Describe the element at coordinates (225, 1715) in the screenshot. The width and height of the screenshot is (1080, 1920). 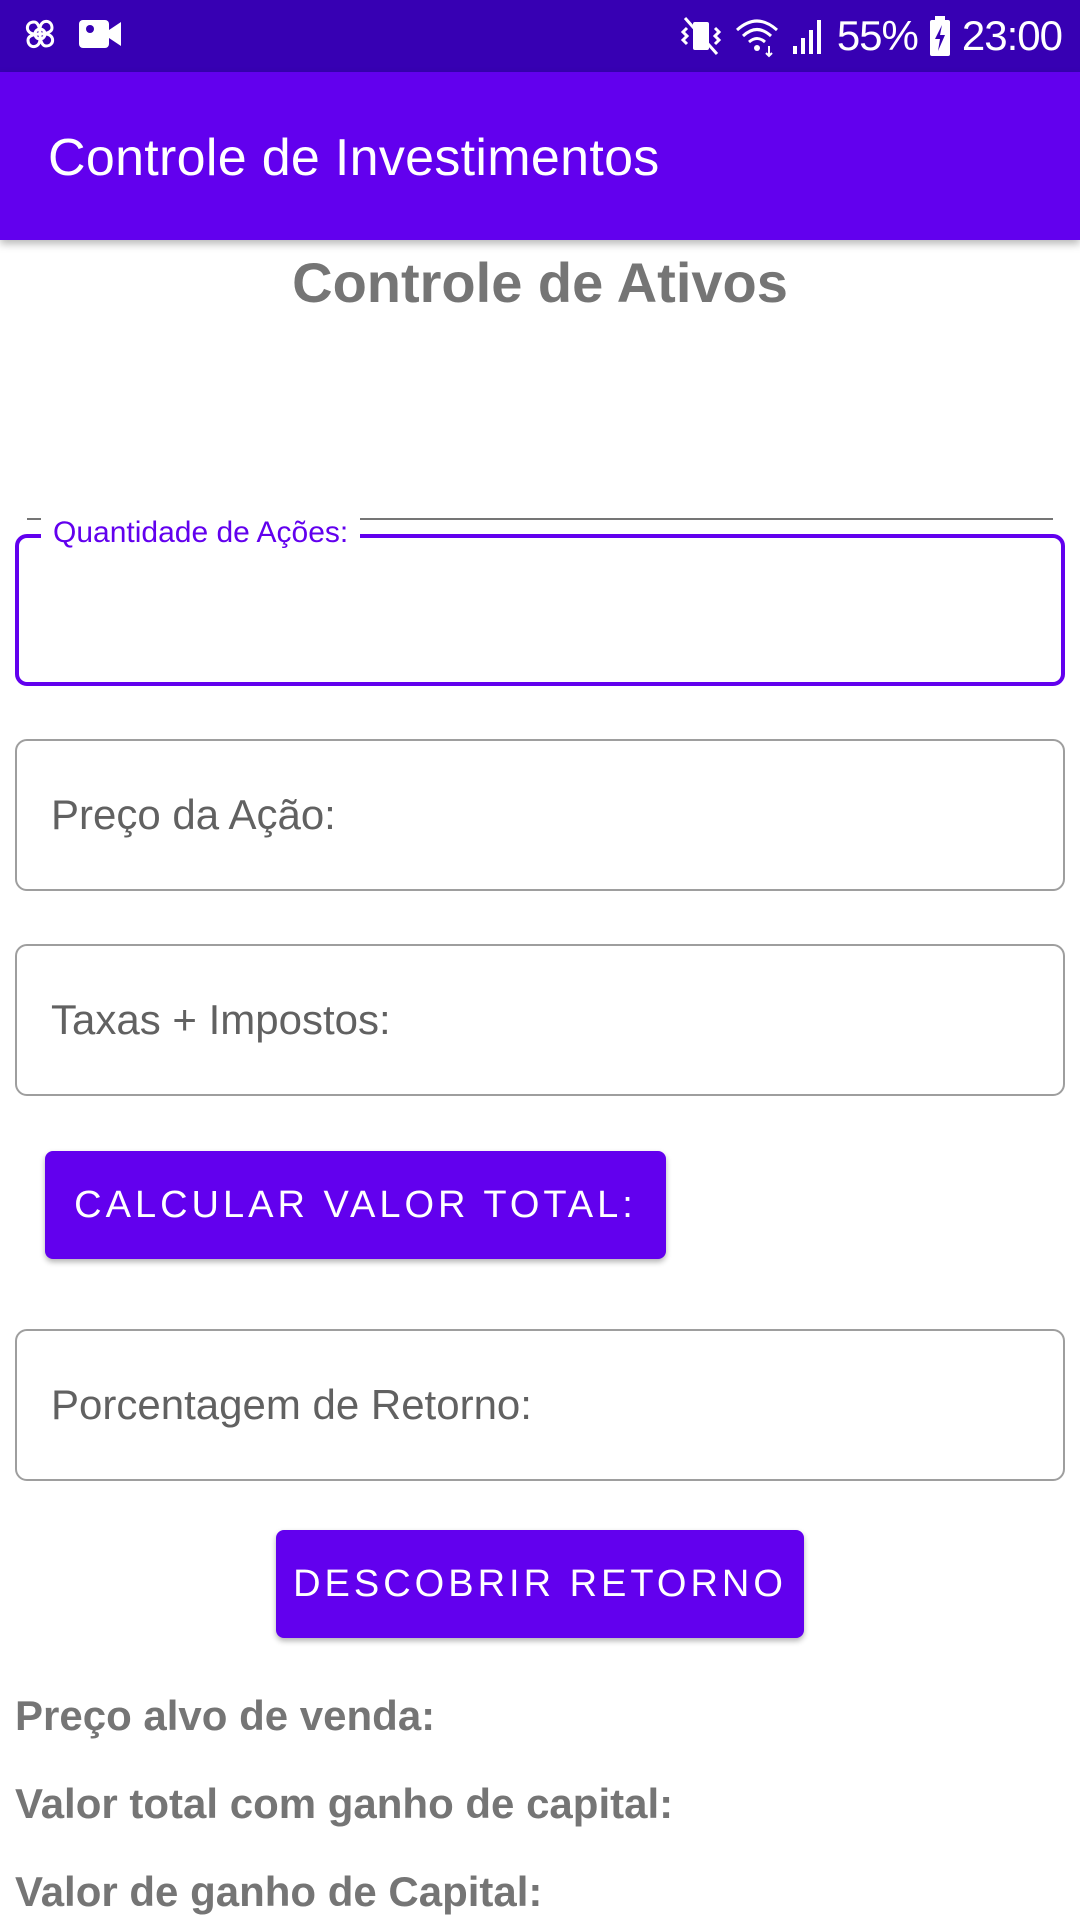
I see `preco-alvo-venda-text: Preço alvo de venda:` at that location.